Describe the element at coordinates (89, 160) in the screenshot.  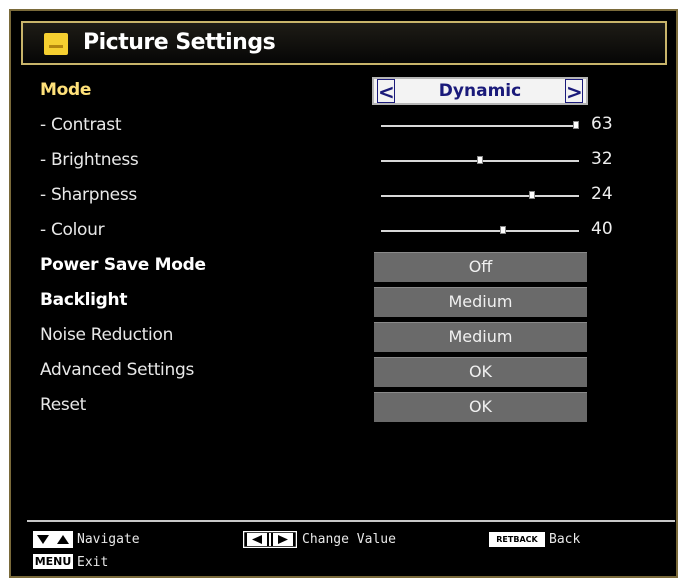
I see `brightness-label: - Brightness` at that location.